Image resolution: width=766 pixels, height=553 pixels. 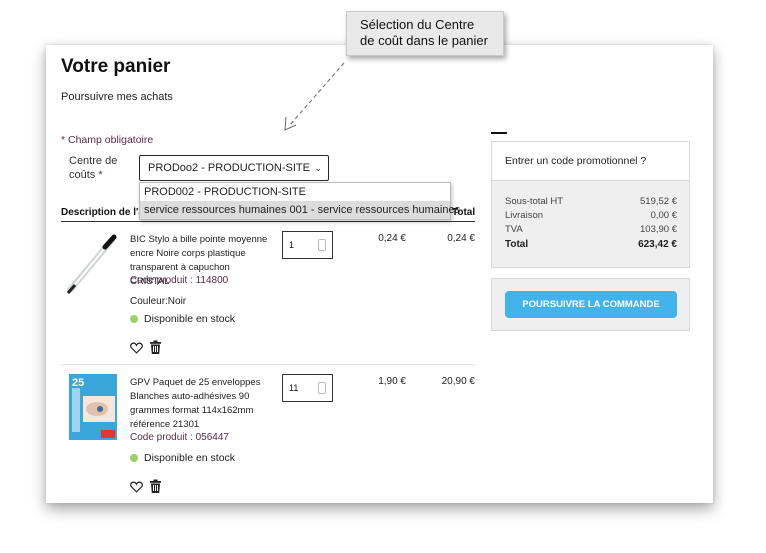 What do you see at coordinates (591, 215) in the screenshot?
I see `shipping-row: Livraison 0,00 €` at bounding box center [591, 215].